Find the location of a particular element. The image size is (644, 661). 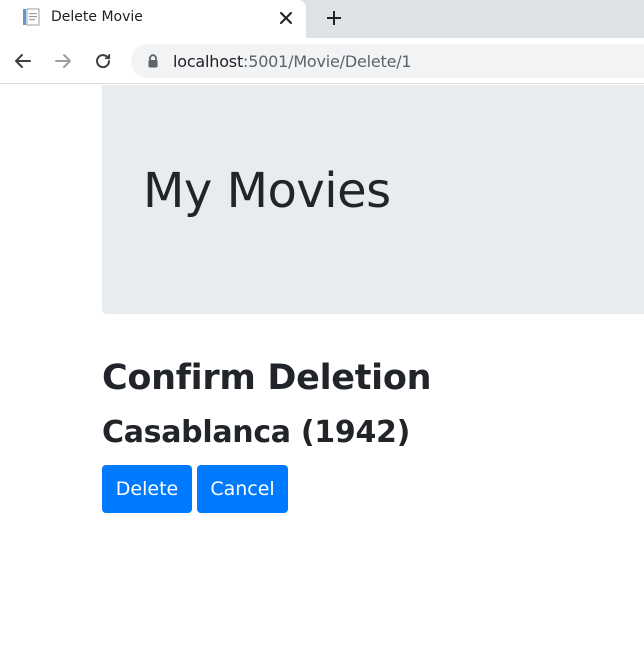

browser-tab: Delete Movie is located at coordinates (153, 19).